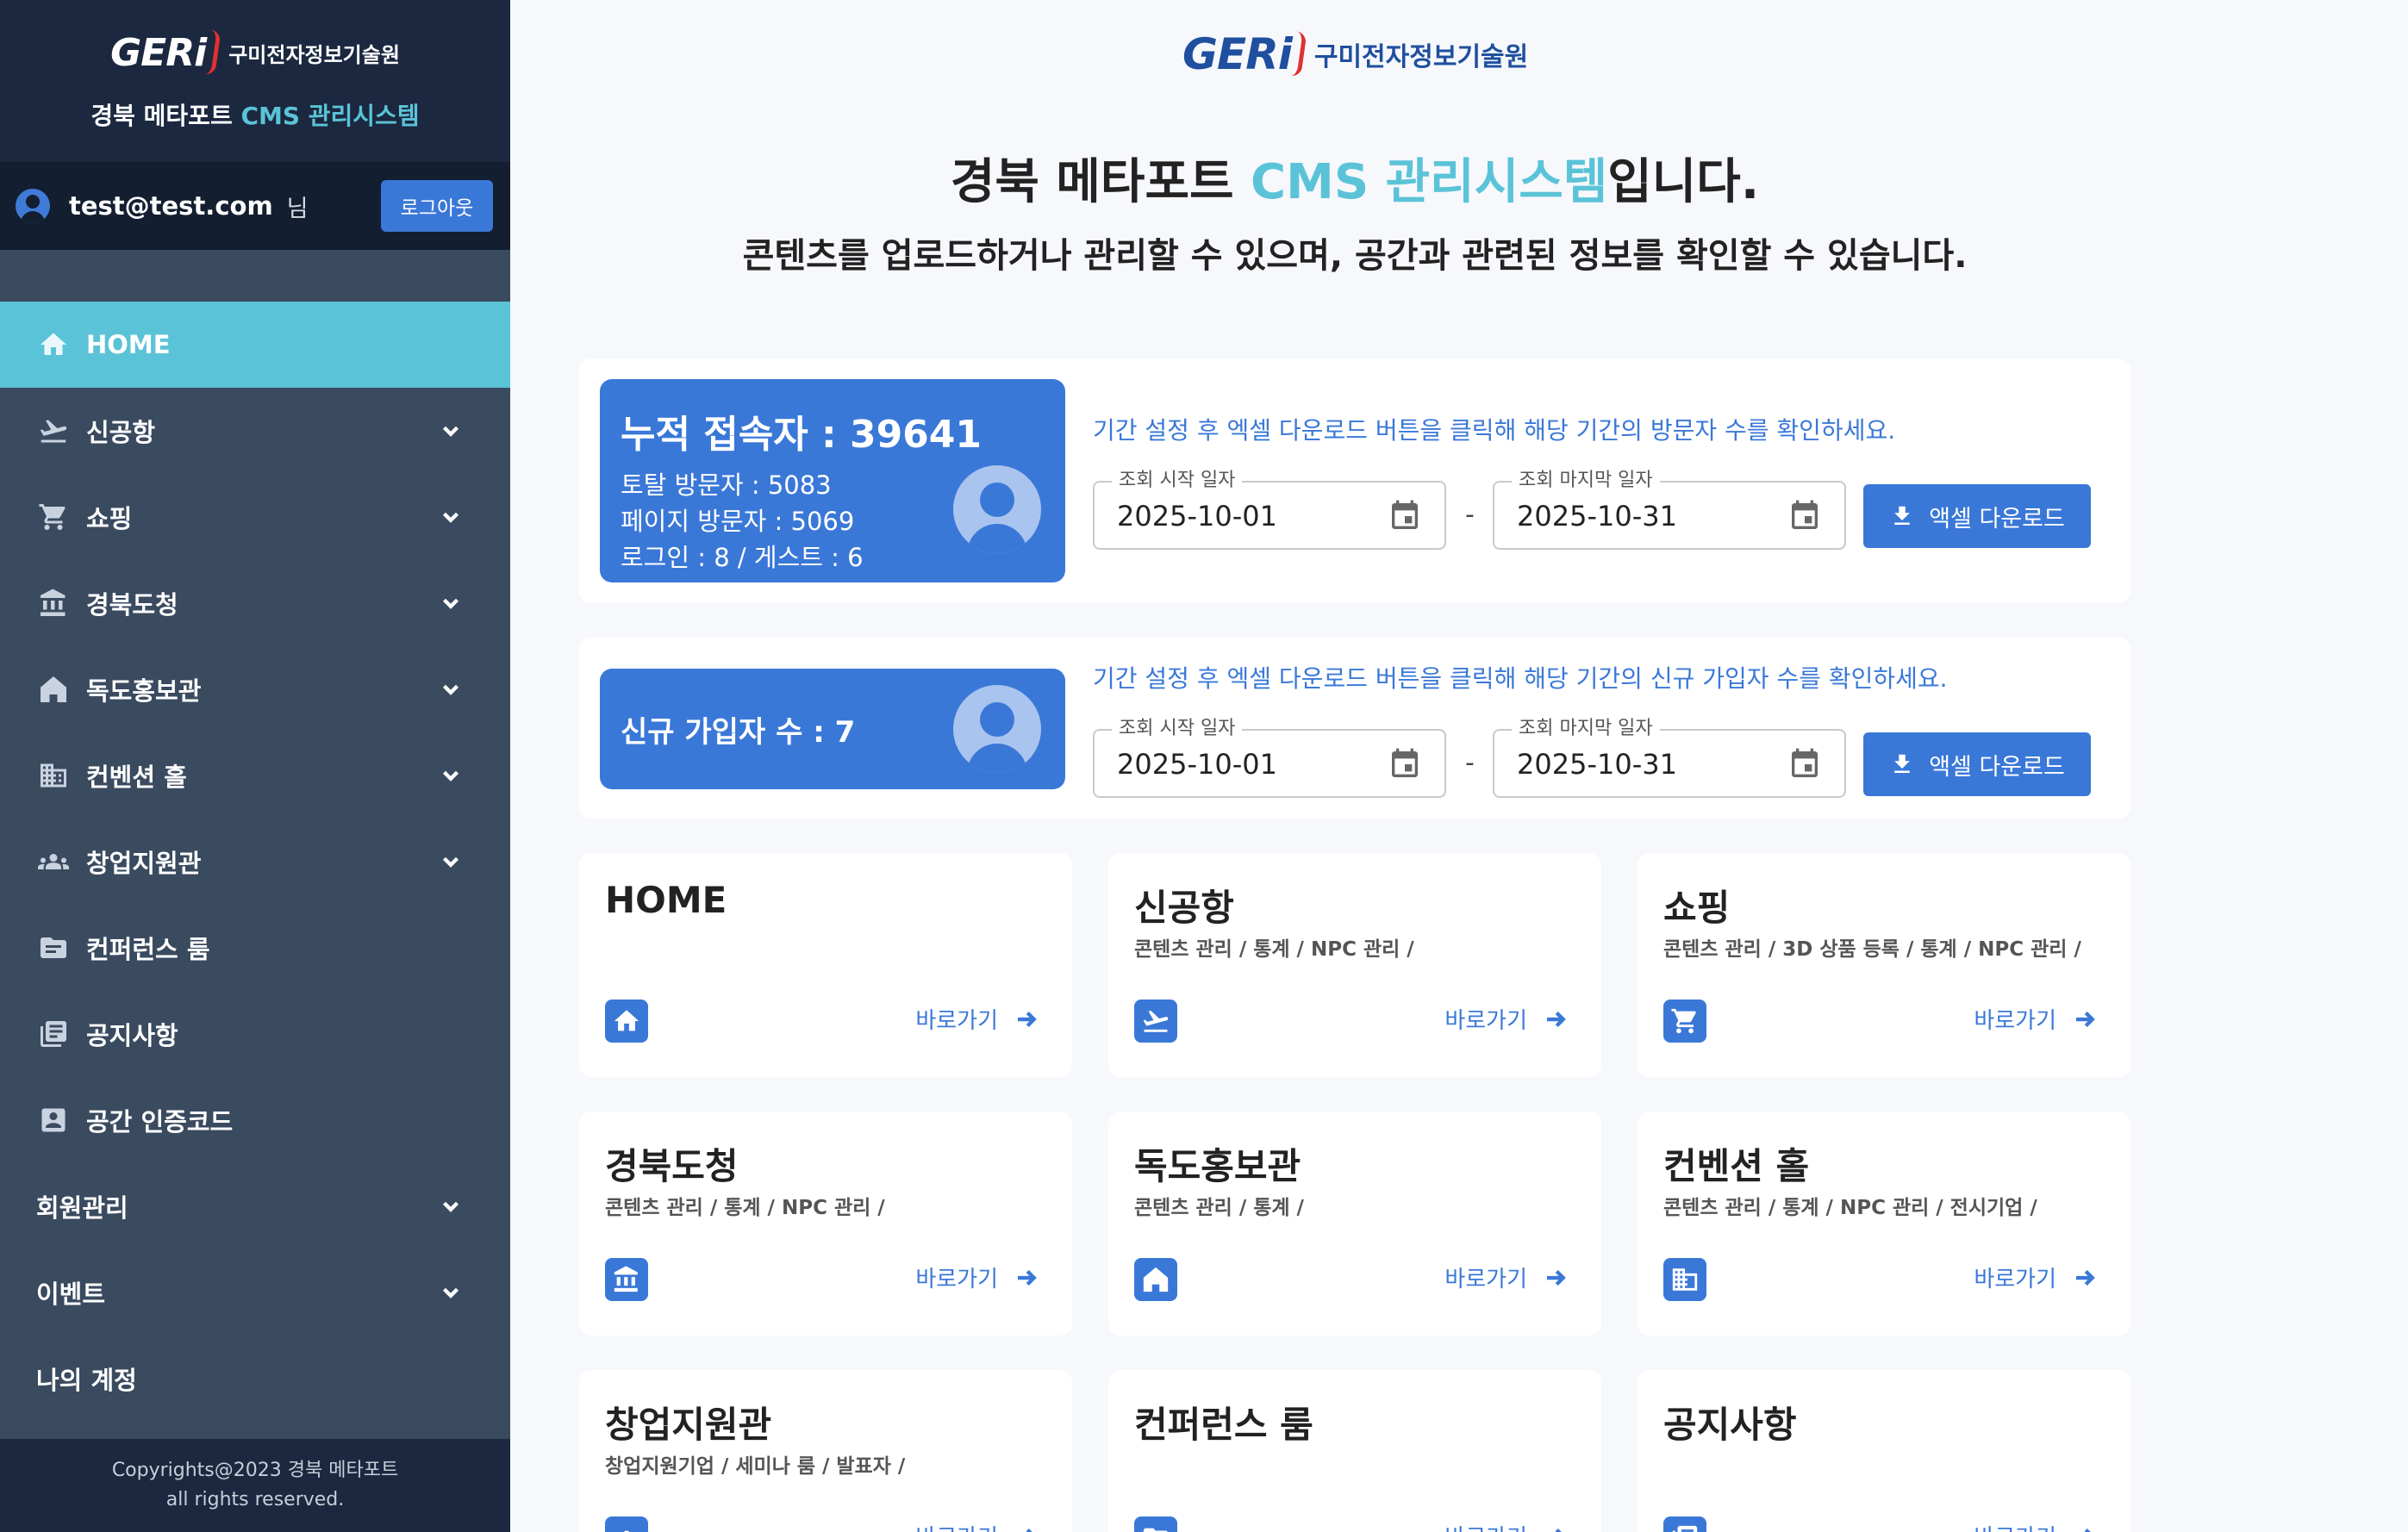 The image size is (2408, 1532). I want to click on geri-logo: GERi 구미전자정보기술원, so click(255, 53).